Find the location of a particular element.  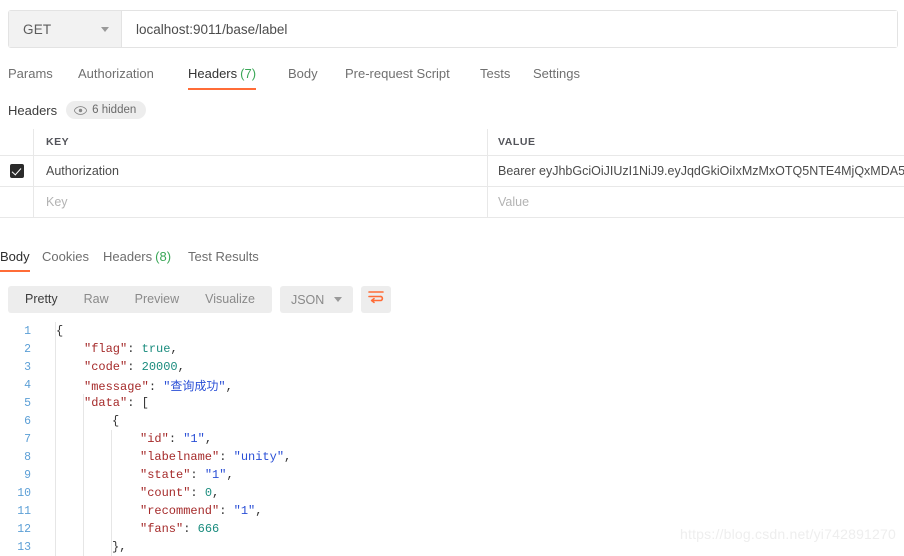

json-line-content: "code": 20000, is located at coordinates (112, 367).